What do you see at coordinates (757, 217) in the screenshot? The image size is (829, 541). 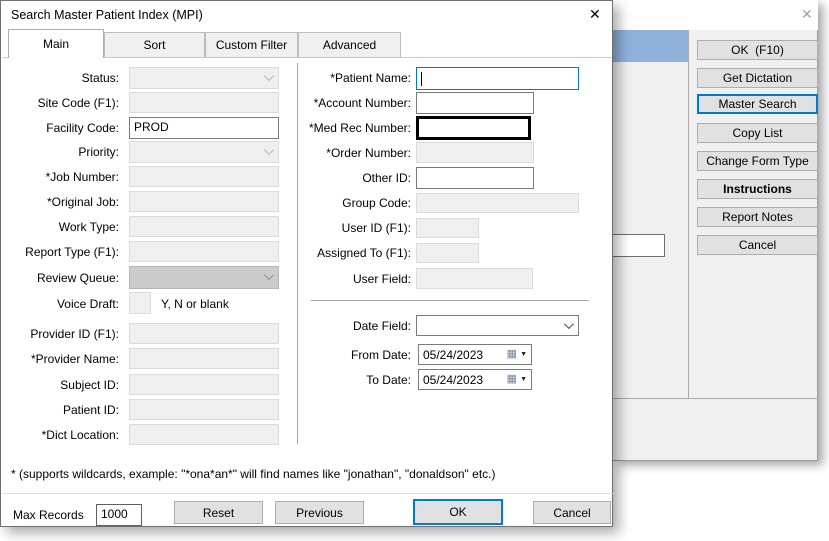 I see `report-notes-button: Report Notes` at bounding box center [757, 217].